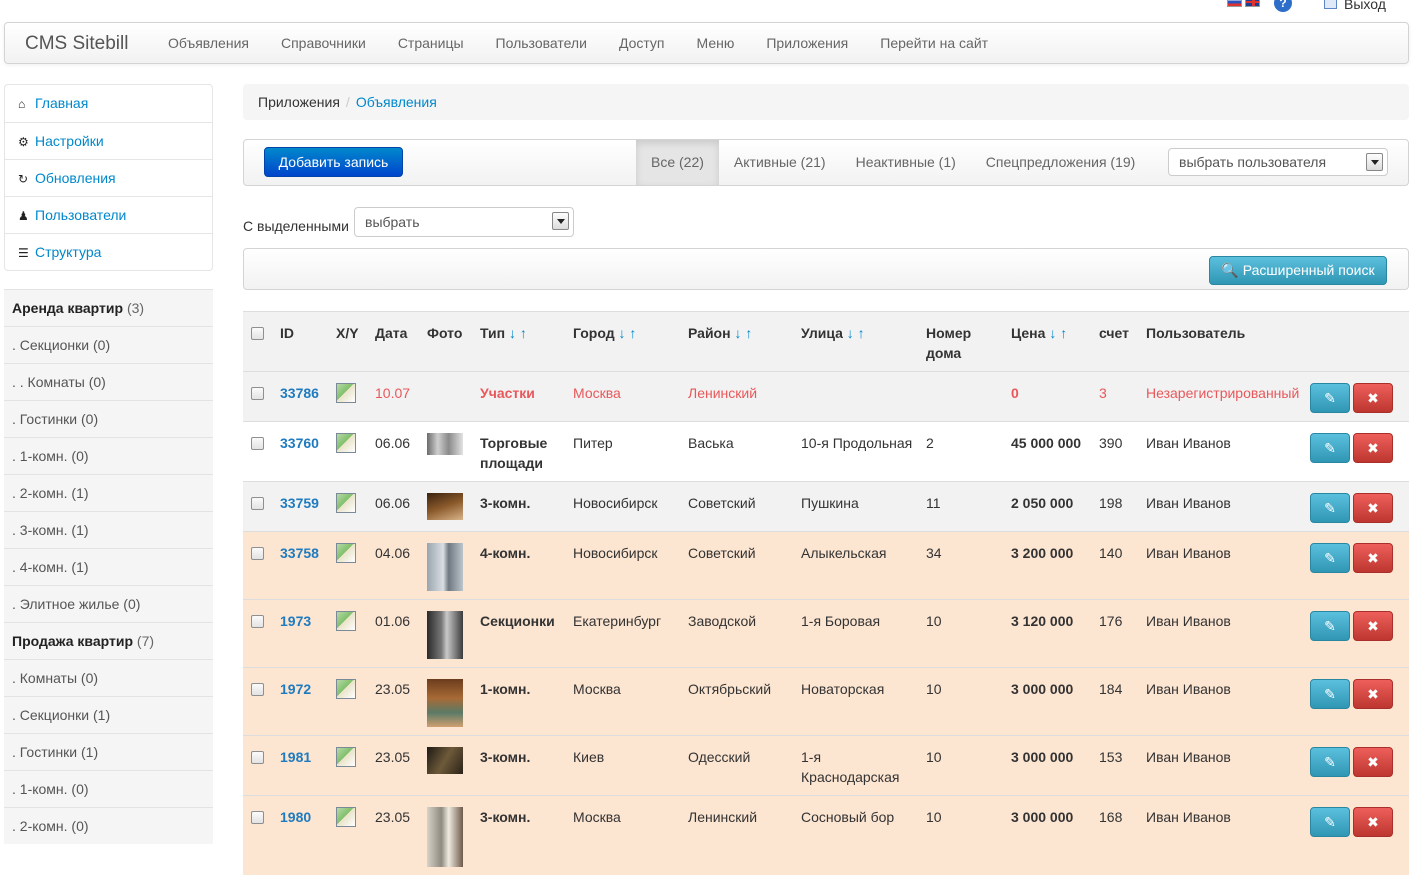 The width and height of the screenshot is (1417, 875). What do you see at coordinates (257, 333) in the screenshot?
I see `select-all-checkbox` at bounding box center [257, 333].